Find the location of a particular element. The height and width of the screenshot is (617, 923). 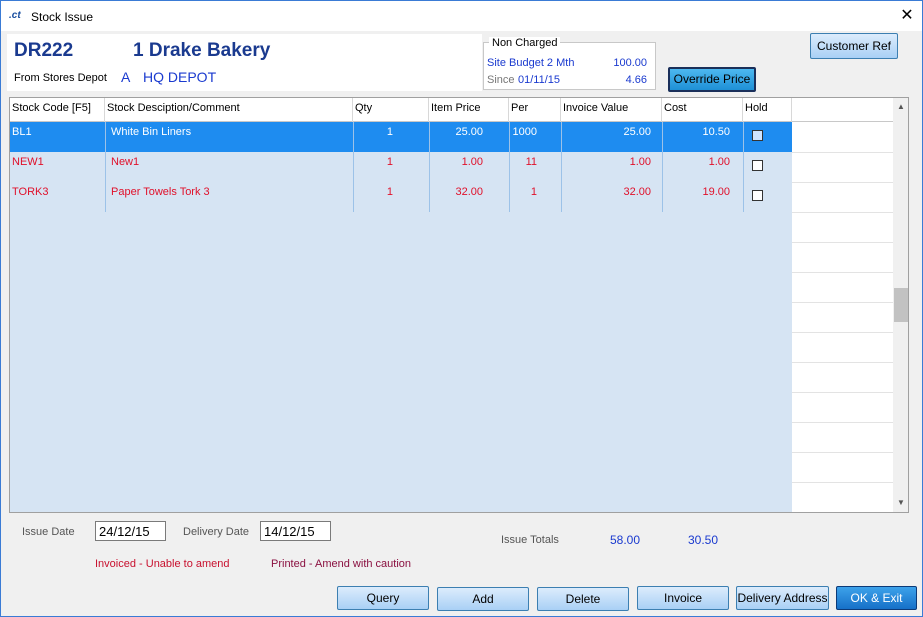

delivery-date-field is located at coordinates (295, 531).